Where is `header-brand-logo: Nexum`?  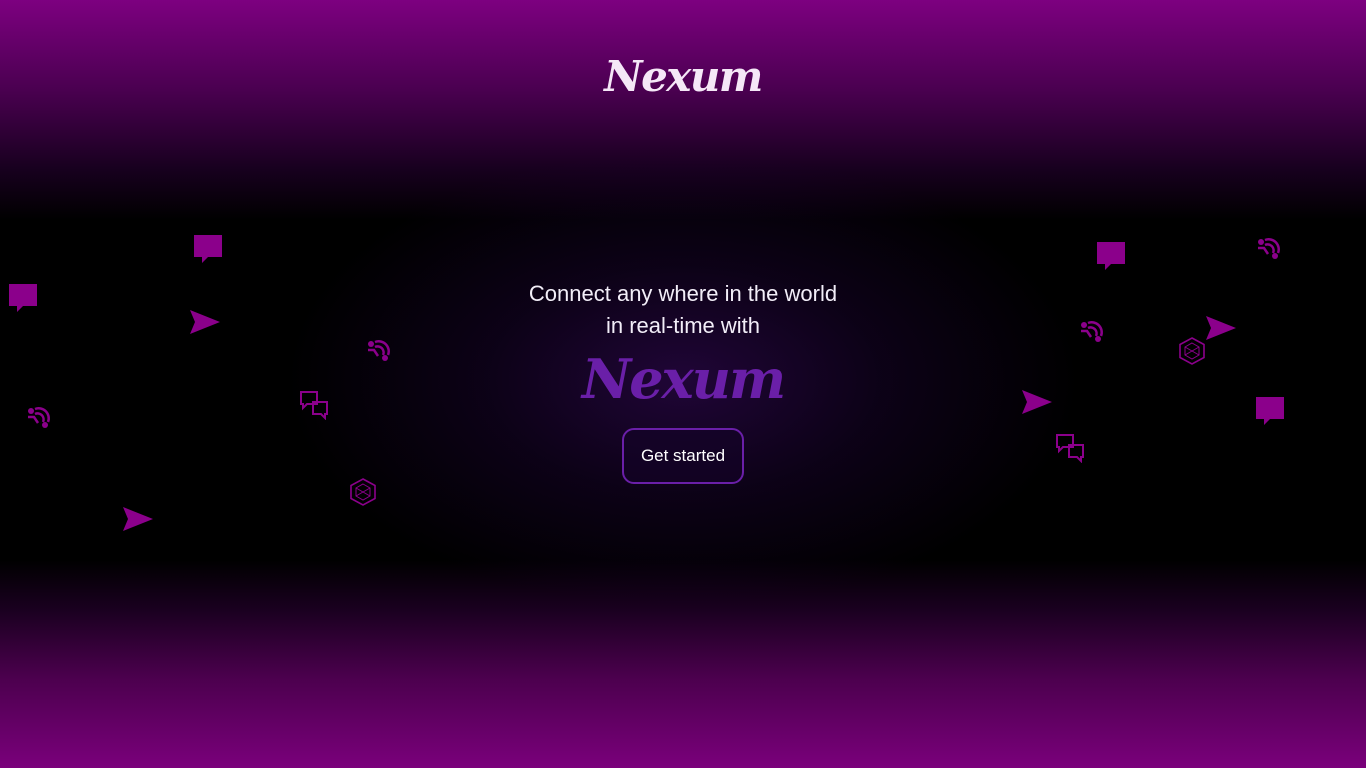
header-brand-logo: Nexum is located at coordinates (683, 76).